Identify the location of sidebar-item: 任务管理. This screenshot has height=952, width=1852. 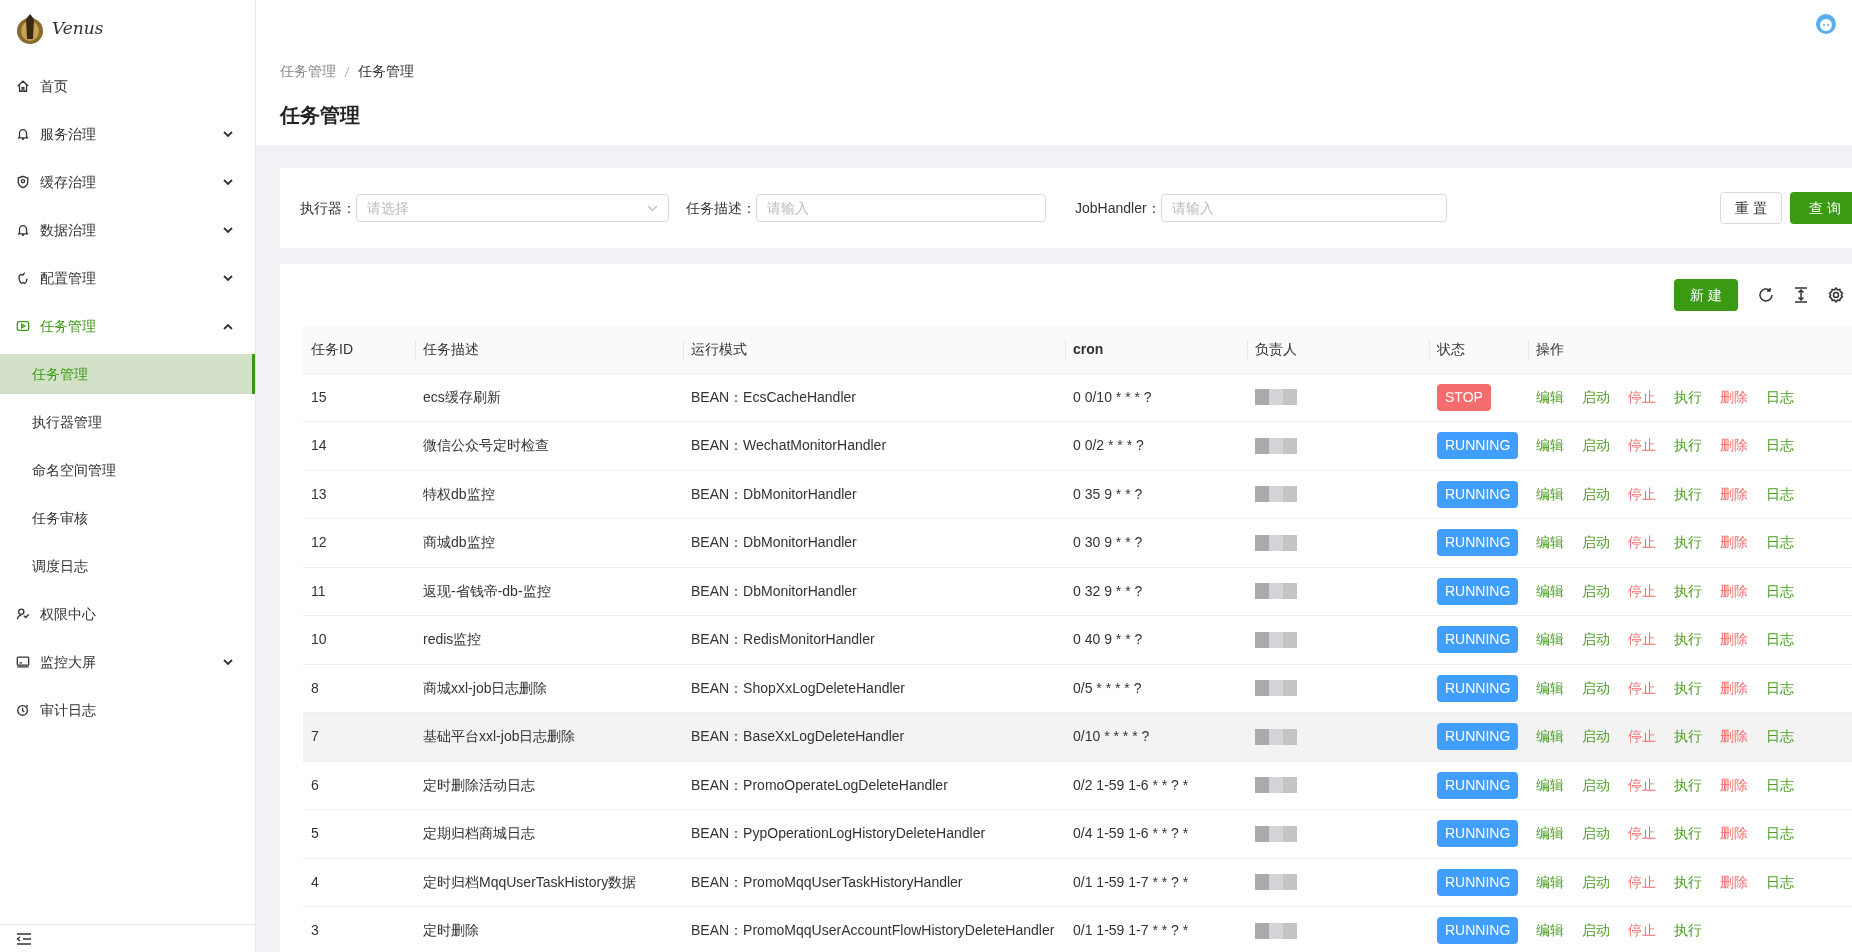
(127, 326).